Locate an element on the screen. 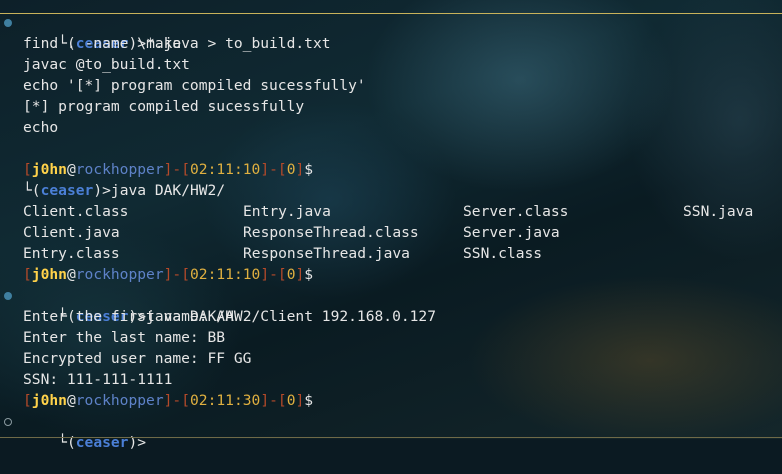 This screenshot has width=782, height=474. file-entry: SSN.java is located at coordinates (718, 211).